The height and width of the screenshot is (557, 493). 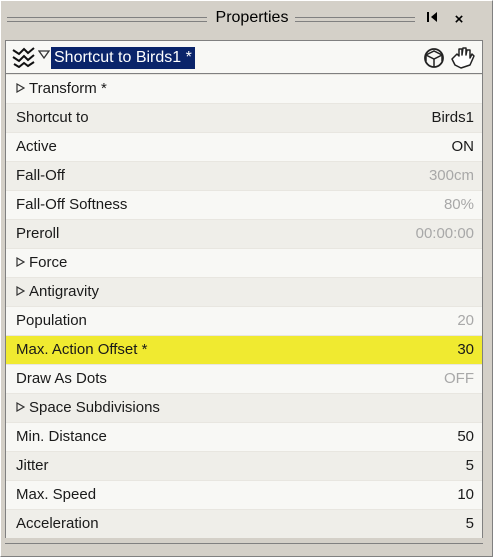 I want to click on property-label: Preroll, so click(x=37, y=234).